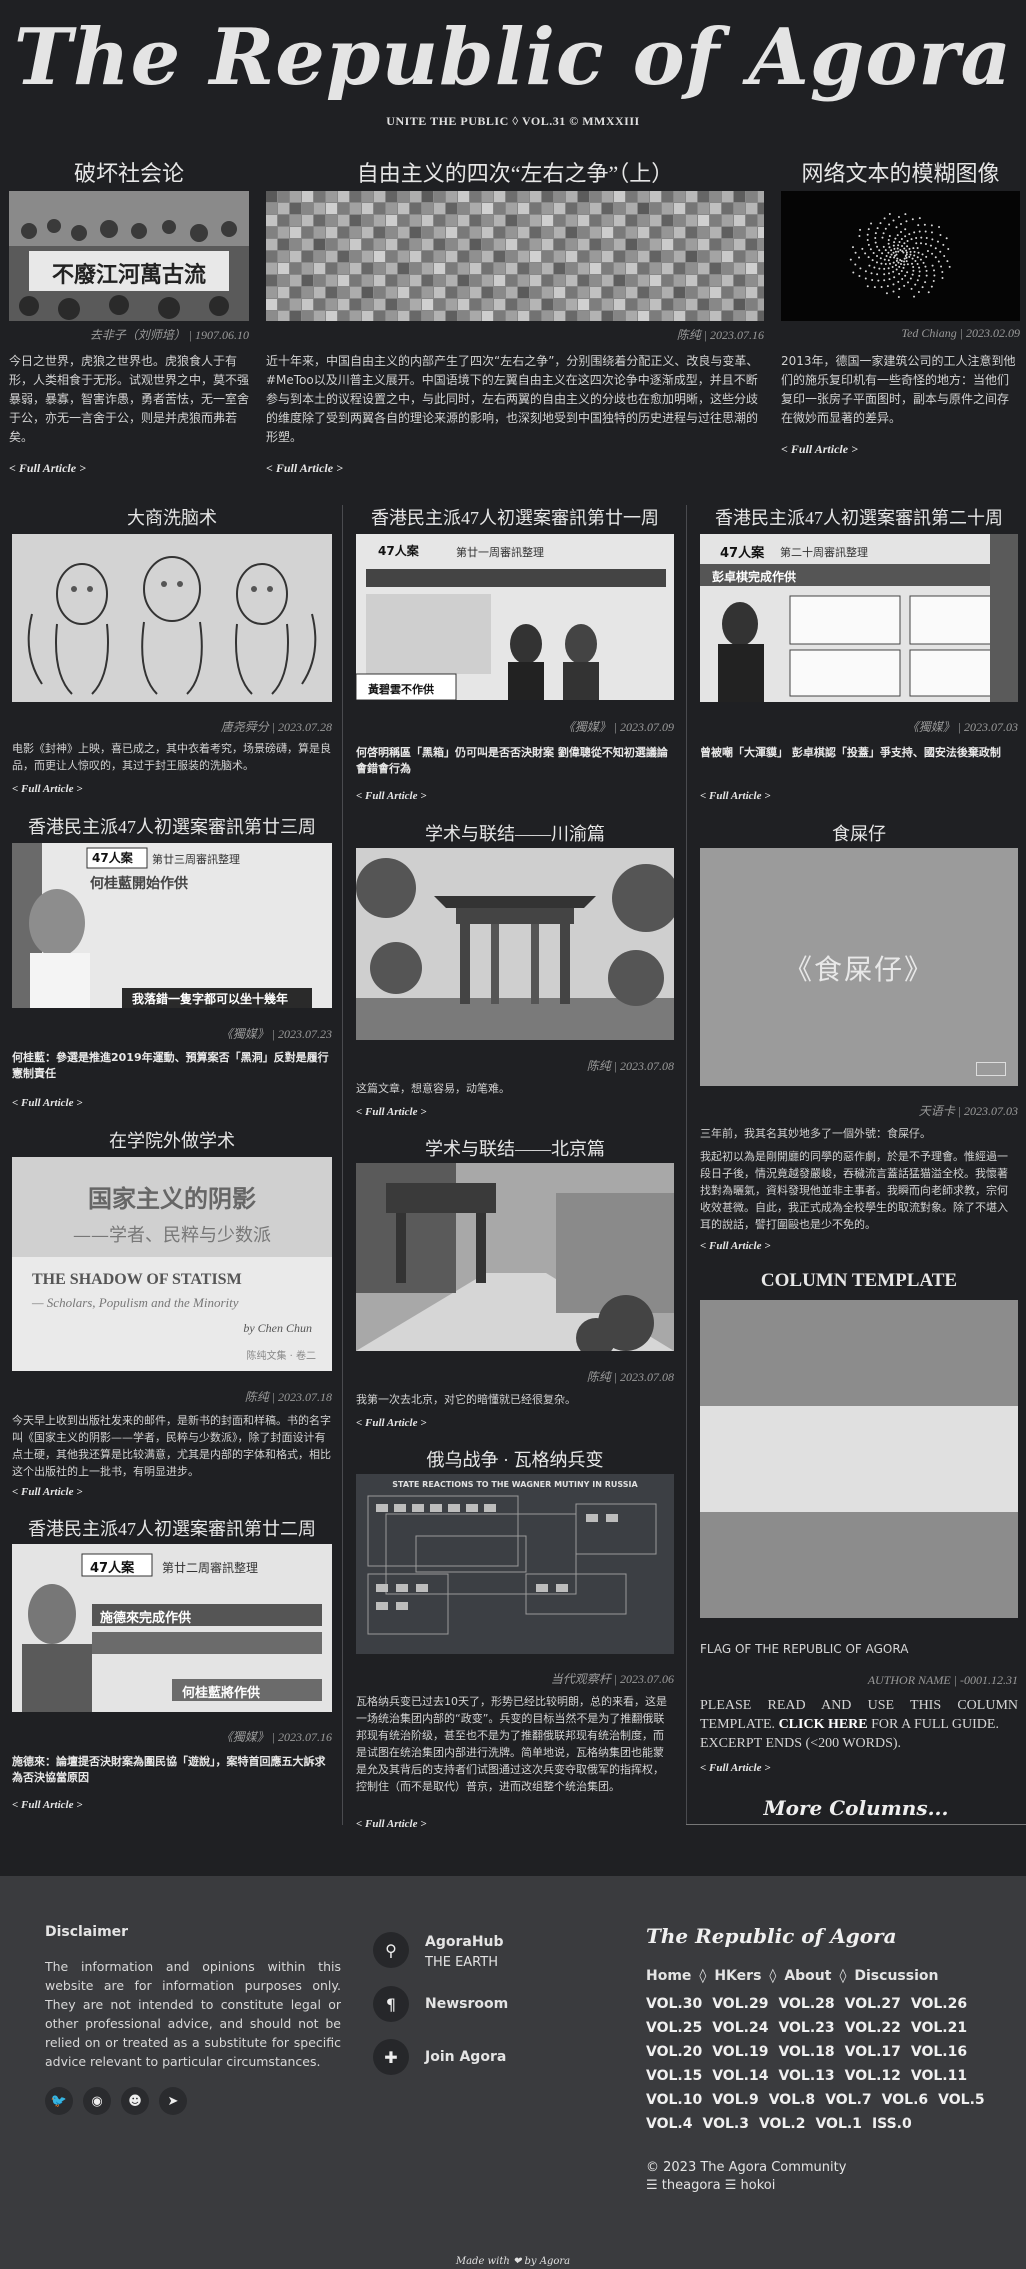 This screenshot has height=2269, width=1026. I want to click on article-headline: 施德來：論壇提否決財案為圍民協「遊說」，案特首回應五大訴求為否決協當原因, so click(172, 1770).